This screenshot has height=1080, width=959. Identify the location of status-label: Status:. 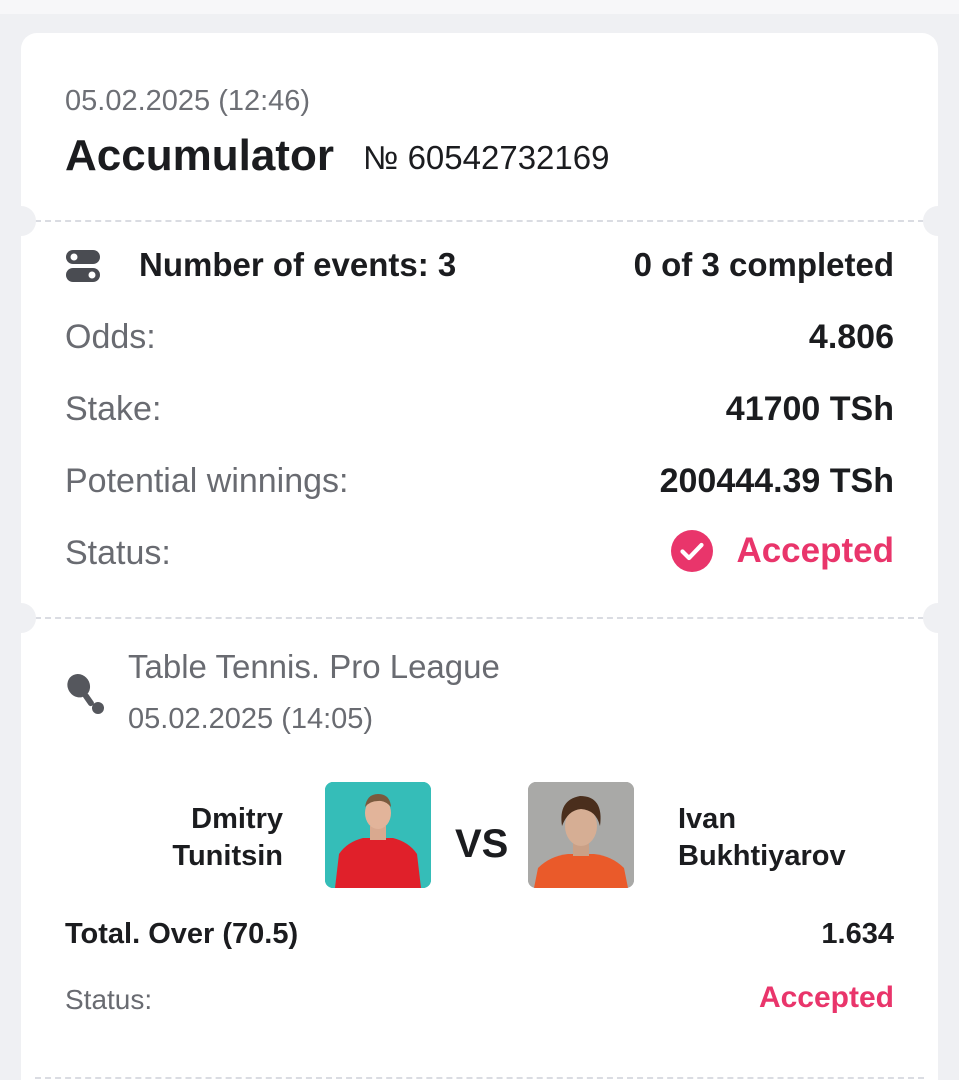
(118, 553).